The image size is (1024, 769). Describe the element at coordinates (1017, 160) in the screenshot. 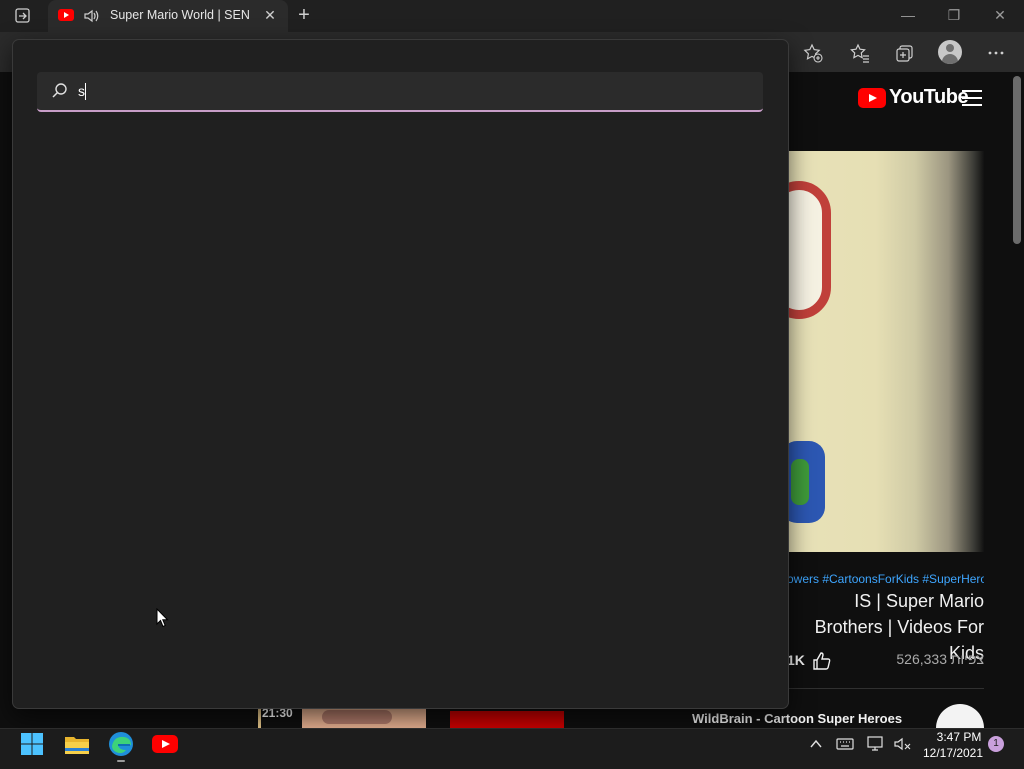

I see `scrollbar-thumb` at that location.